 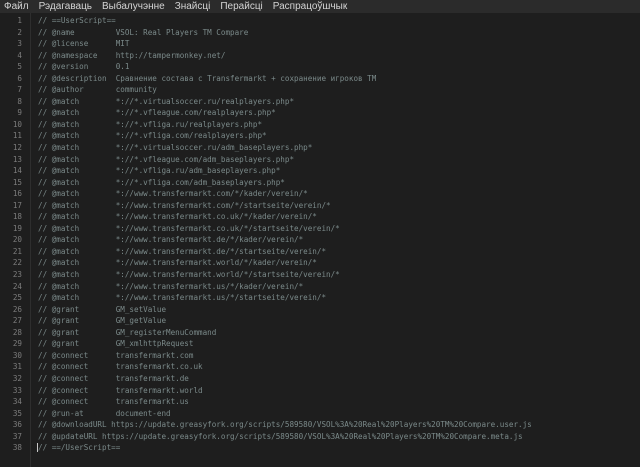 I want to click on code-text: // @connect transfermarkt.us, so click(x=113, y=402).